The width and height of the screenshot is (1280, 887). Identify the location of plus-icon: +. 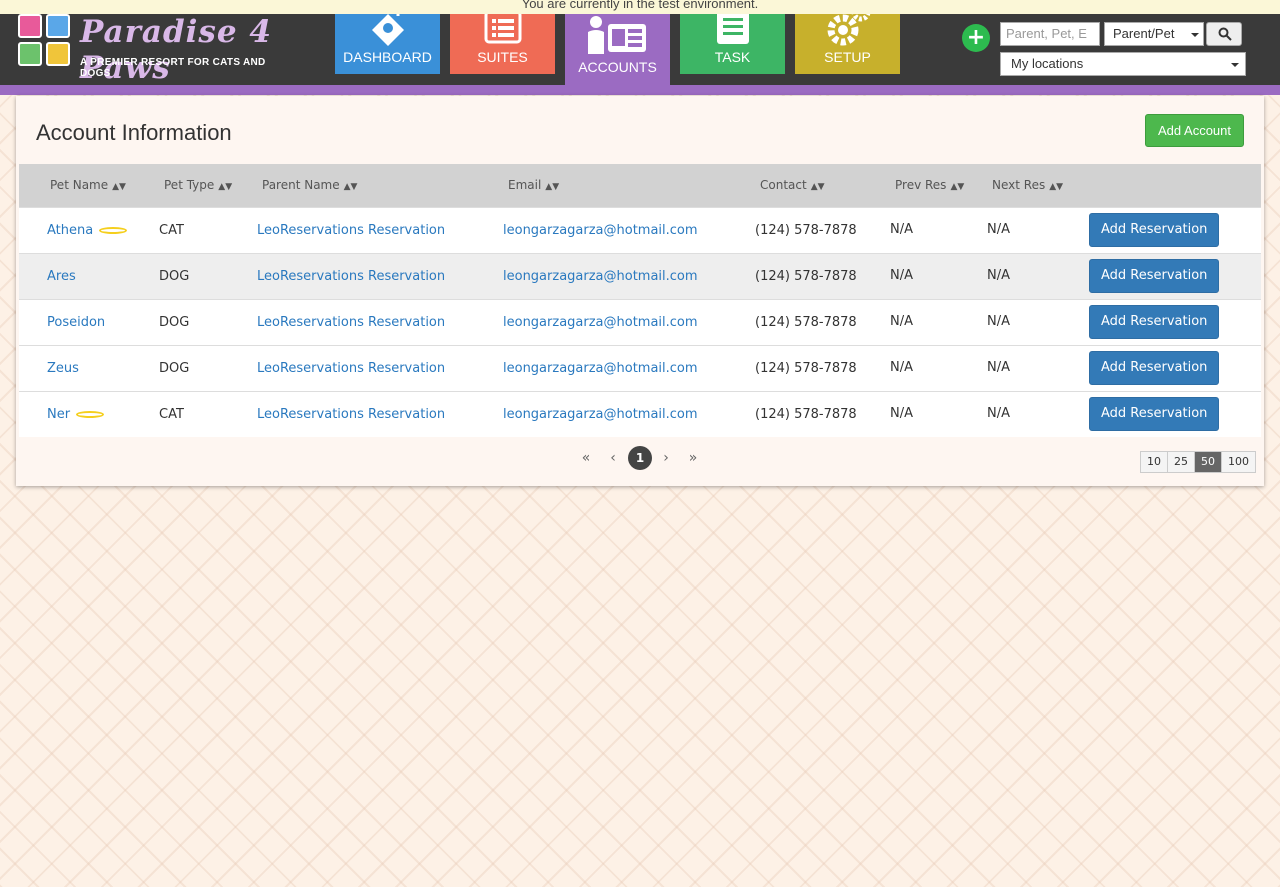
(976, 37).